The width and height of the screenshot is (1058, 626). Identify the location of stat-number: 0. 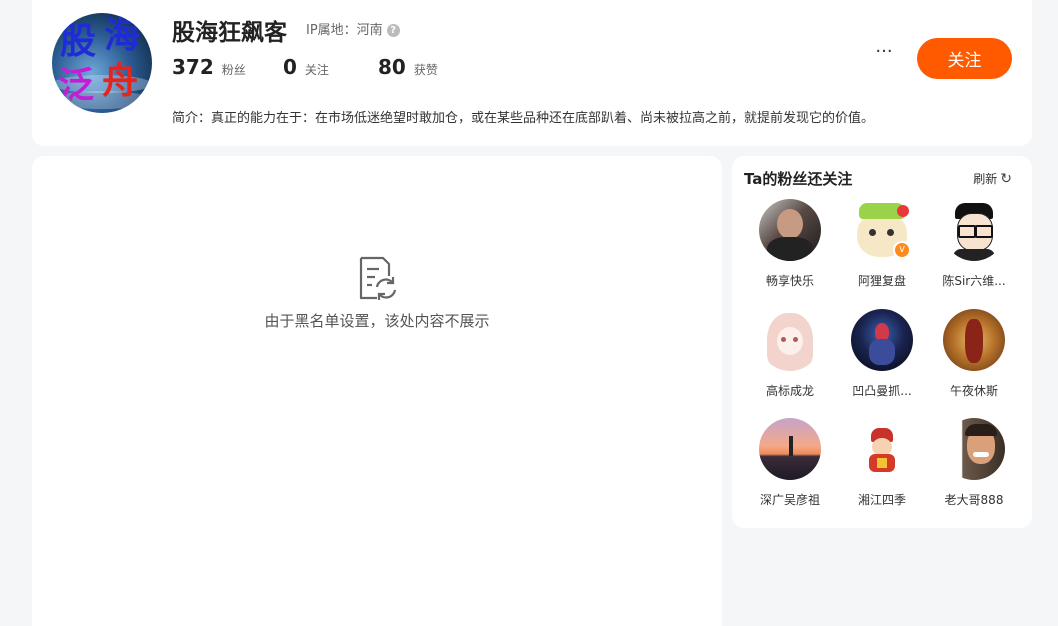
(290, 67).